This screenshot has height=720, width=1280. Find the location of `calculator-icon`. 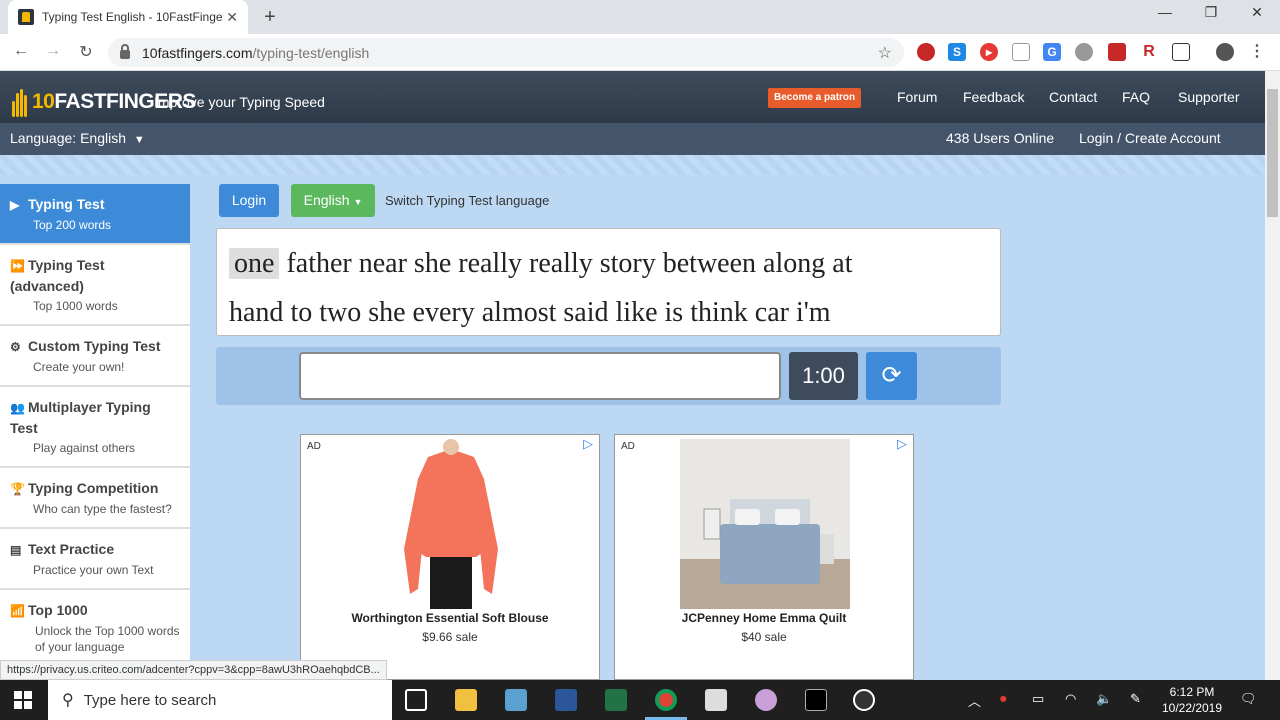

calculator-icon is located at coordinates (716, 700).